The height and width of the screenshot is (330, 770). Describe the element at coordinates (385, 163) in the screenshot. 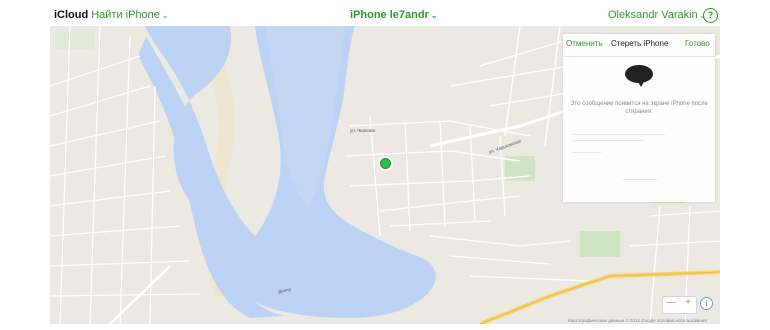

I see `device-location-pin` at that location.